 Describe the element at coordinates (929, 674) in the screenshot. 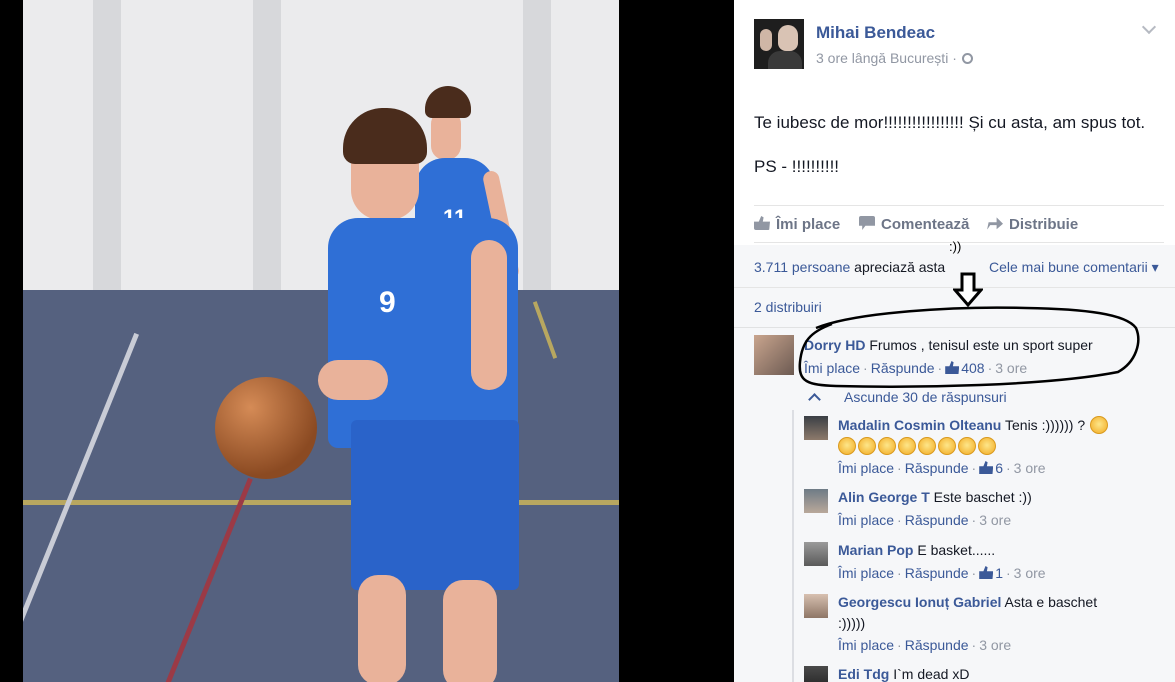

I see `comment-text: I`m dead xD` at that location.